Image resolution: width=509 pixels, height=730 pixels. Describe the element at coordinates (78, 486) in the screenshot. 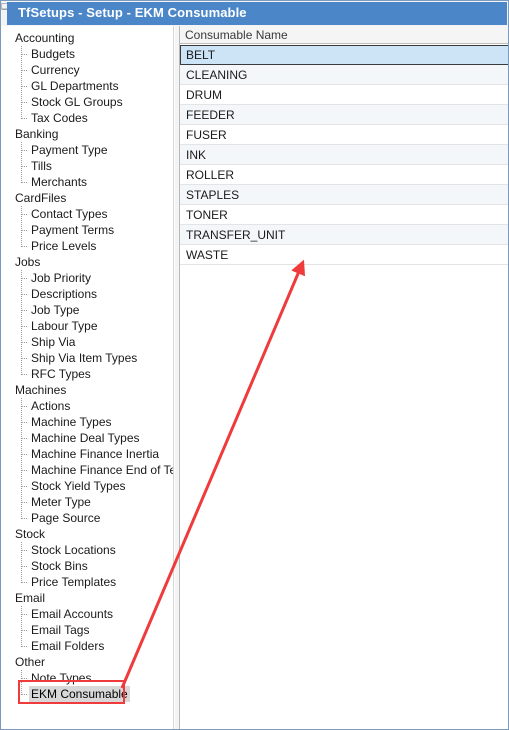

I see `tree-item-label: Stock Yield Types` at that location.